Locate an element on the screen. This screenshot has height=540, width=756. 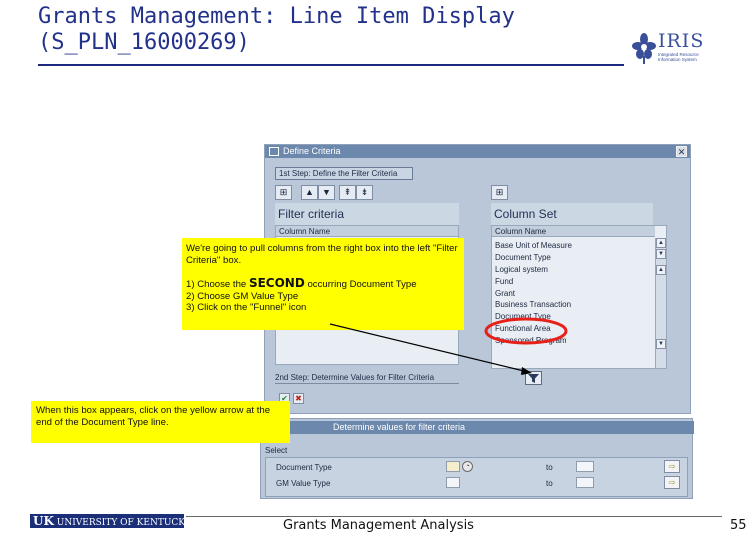
footer-text: Grants Management Analysis is located at coordinates (378, 525).